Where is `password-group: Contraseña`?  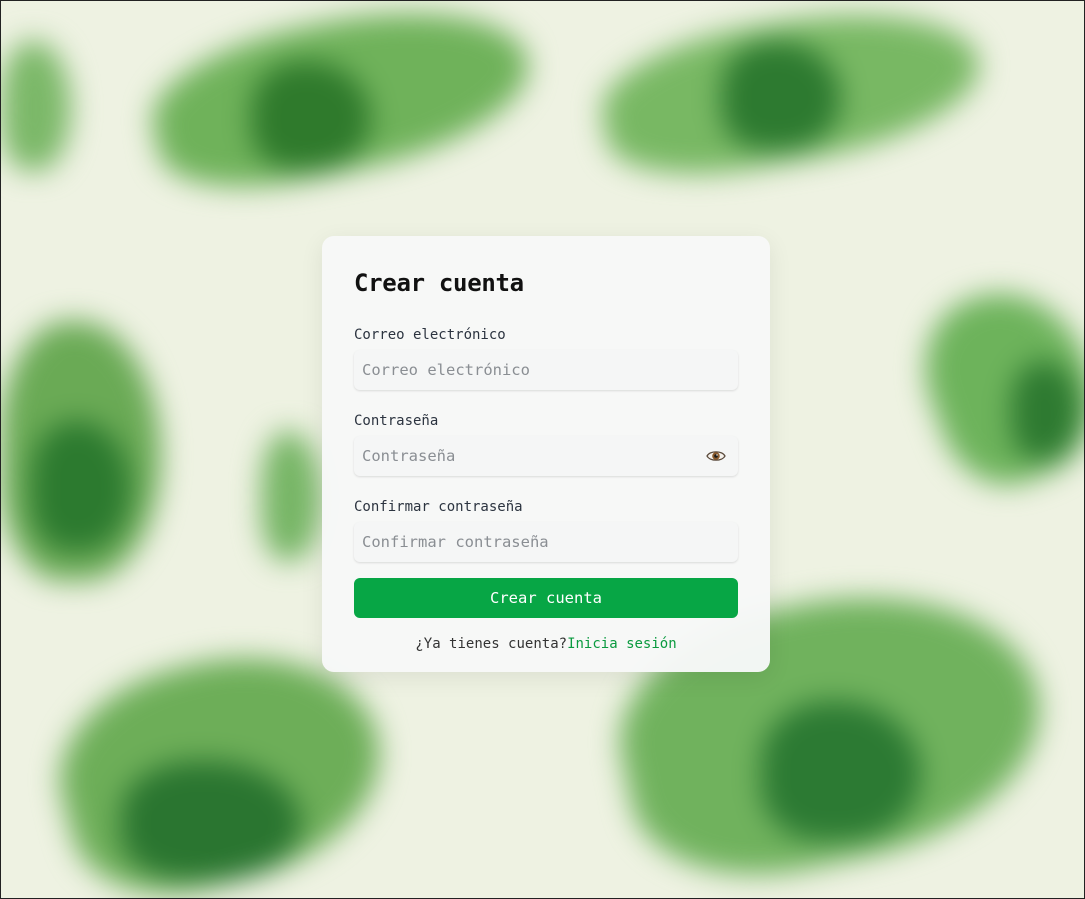
password-group: Contraseña is located at coordinates (546, 444).